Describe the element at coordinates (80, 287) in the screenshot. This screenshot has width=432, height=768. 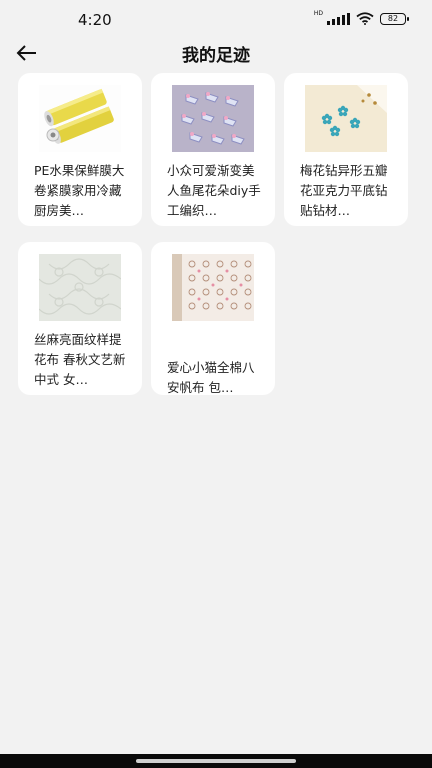
I see `product-image-jacquard-fabric` at that location.